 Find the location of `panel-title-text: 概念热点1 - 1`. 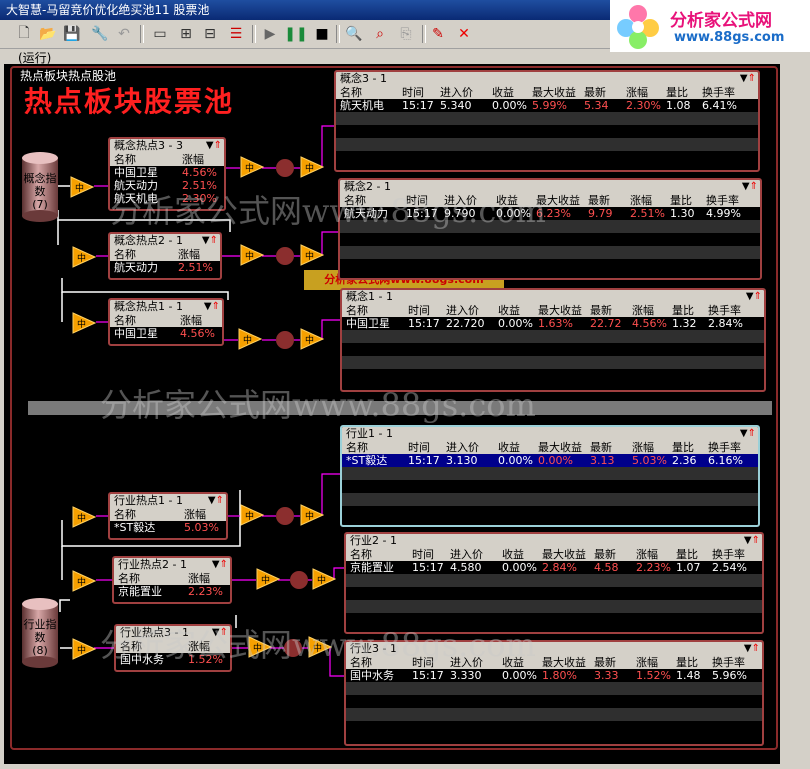

panel-title-text: 概念热点1 - 1 is located at coordinates (148, 306).